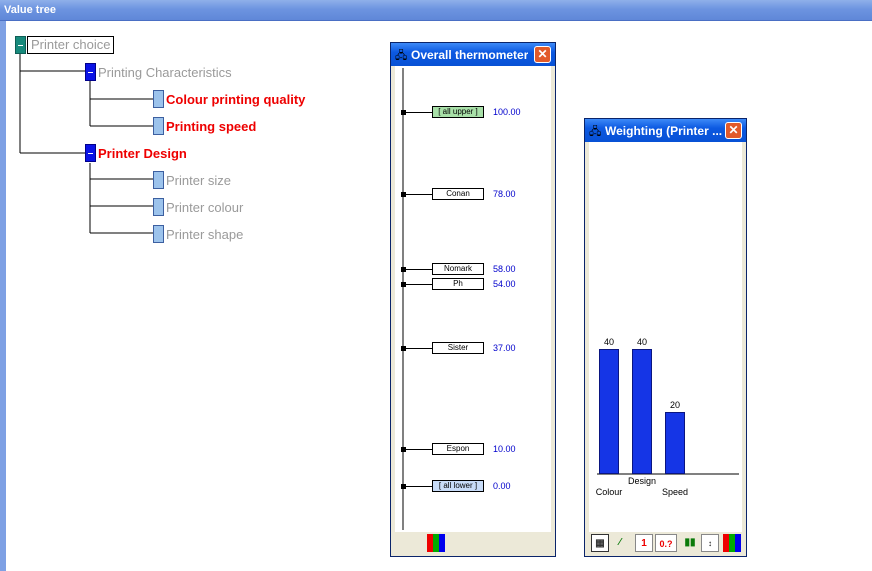  I want to click on tree-node-label: Printer choice, so click(71, 45).